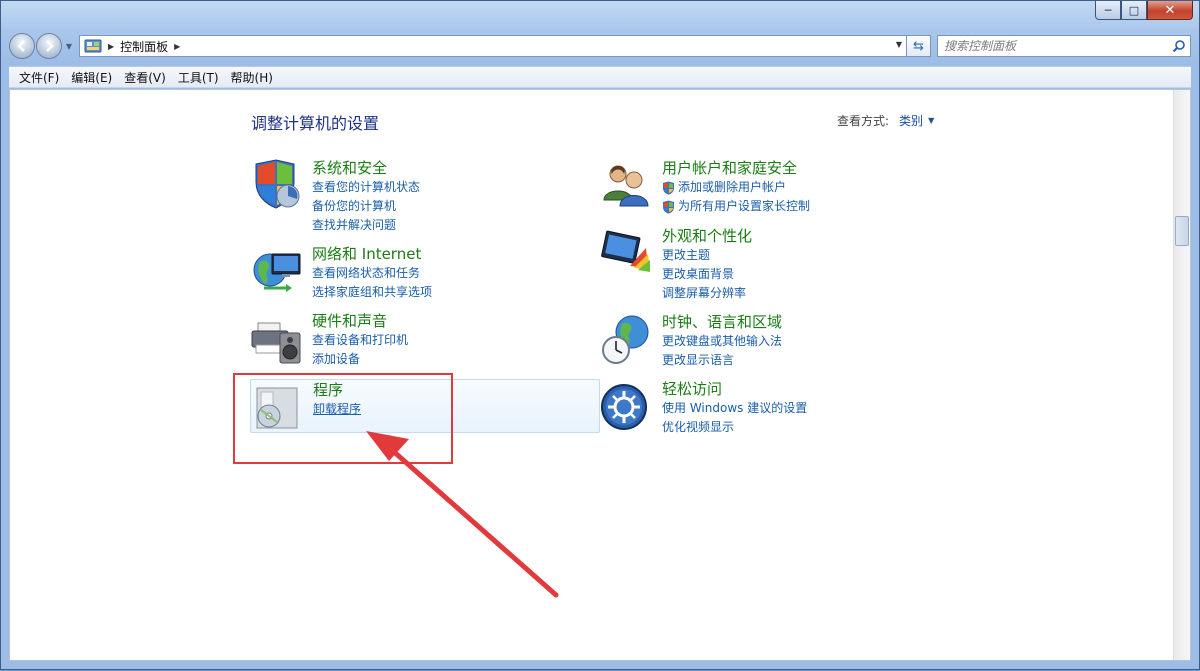 The height and width of the screenshot is (671, 1200). Describe the element at coordinates (744, 206) in the screenshot. I see `category-link-label: 为所有用户设置家长控制` at that location.